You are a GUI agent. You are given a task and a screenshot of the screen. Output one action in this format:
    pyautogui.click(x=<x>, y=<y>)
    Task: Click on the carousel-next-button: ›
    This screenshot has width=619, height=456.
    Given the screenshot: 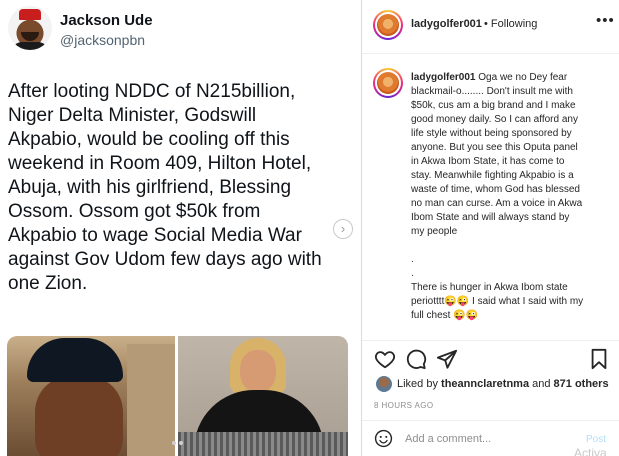 What is the action you would take?
    pyautogui.click(x=343, y=229)
    